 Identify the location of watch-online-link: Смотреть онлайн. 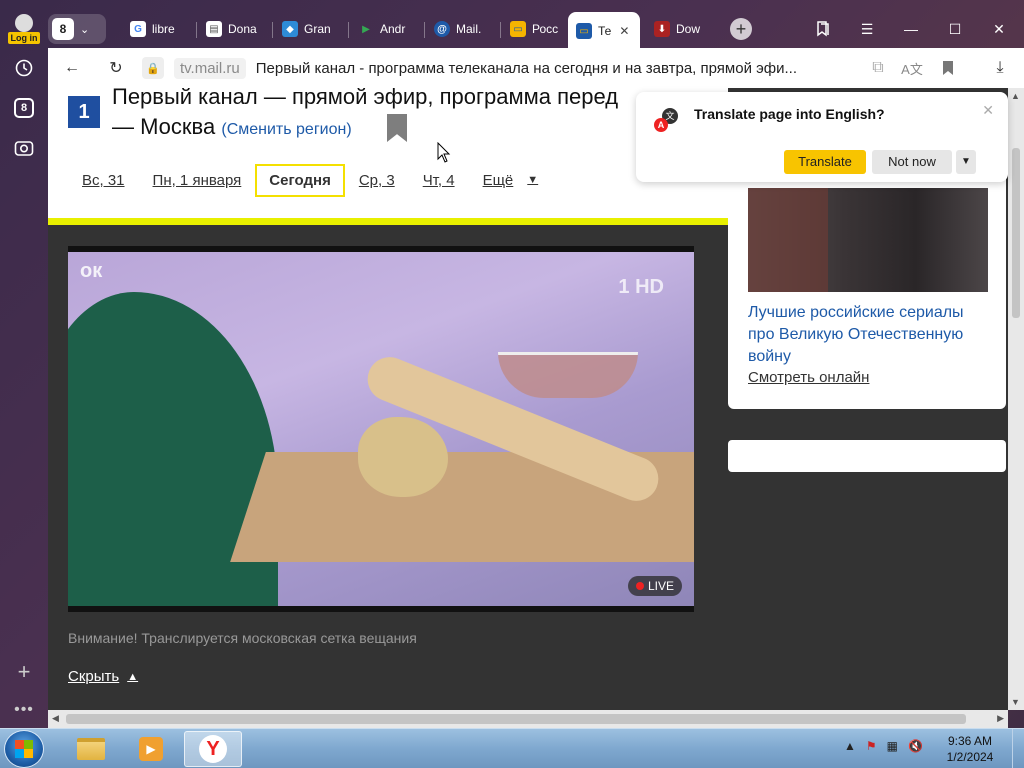
(808, 377).